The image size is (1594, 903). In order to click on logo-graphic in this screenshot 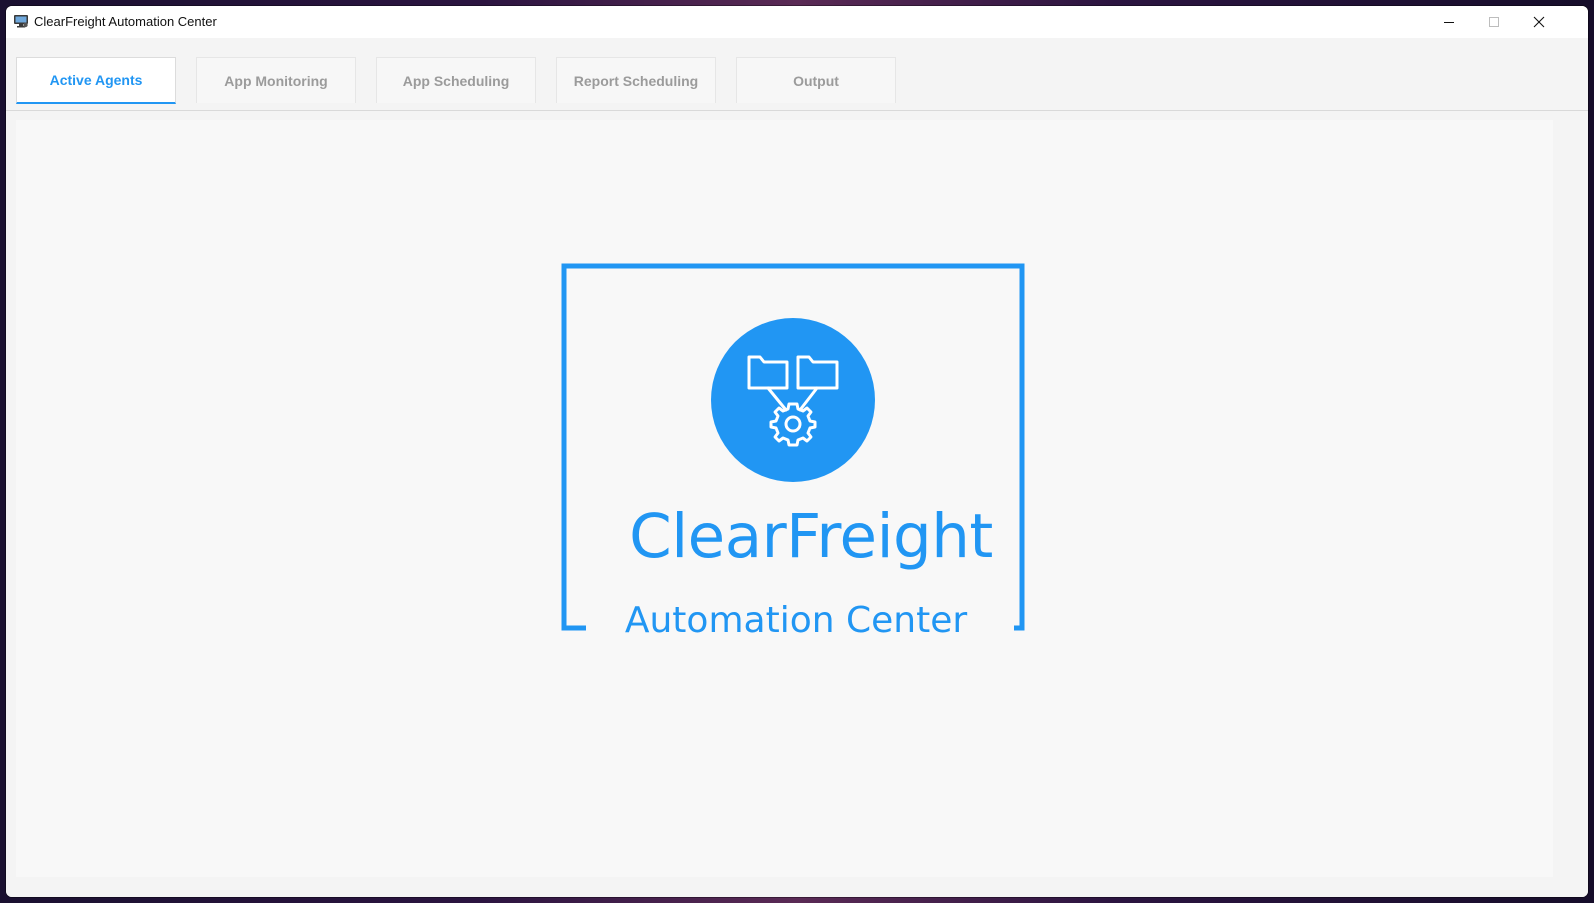, I will do `click(793, 447)`.